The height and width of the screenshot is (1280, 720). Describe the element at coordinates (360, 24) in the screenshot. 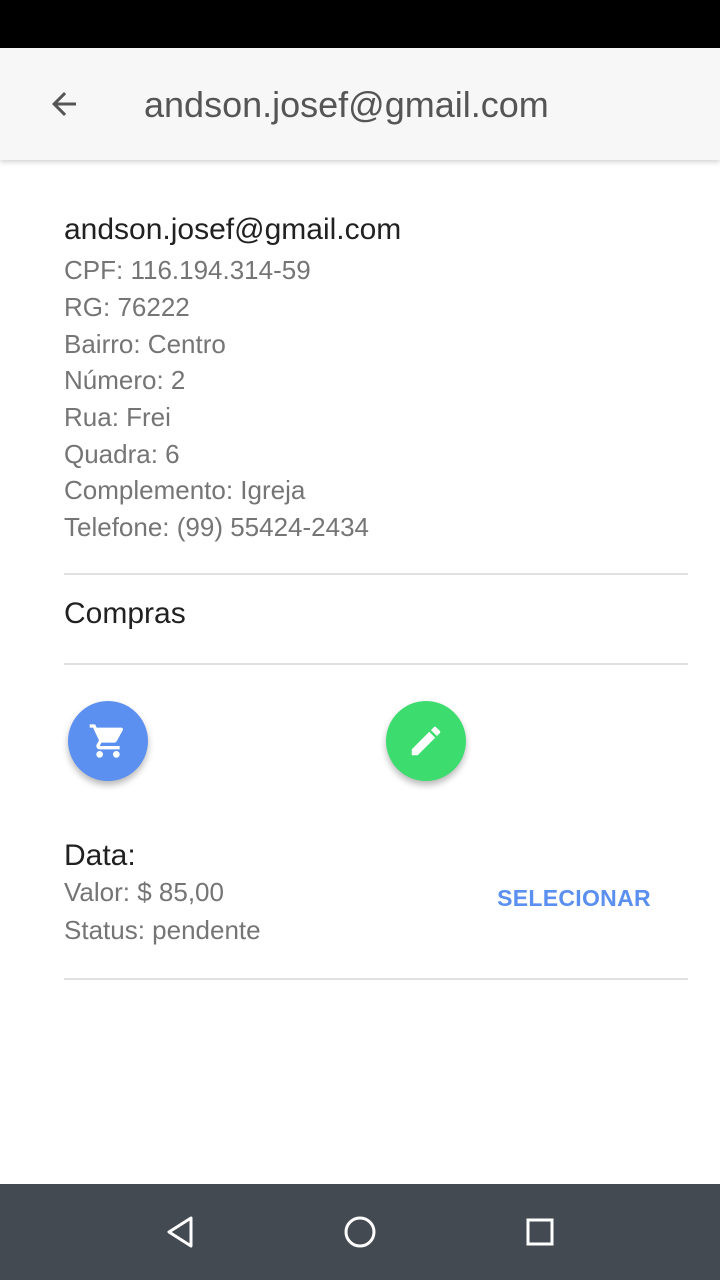

I see `status-bar` at that location.